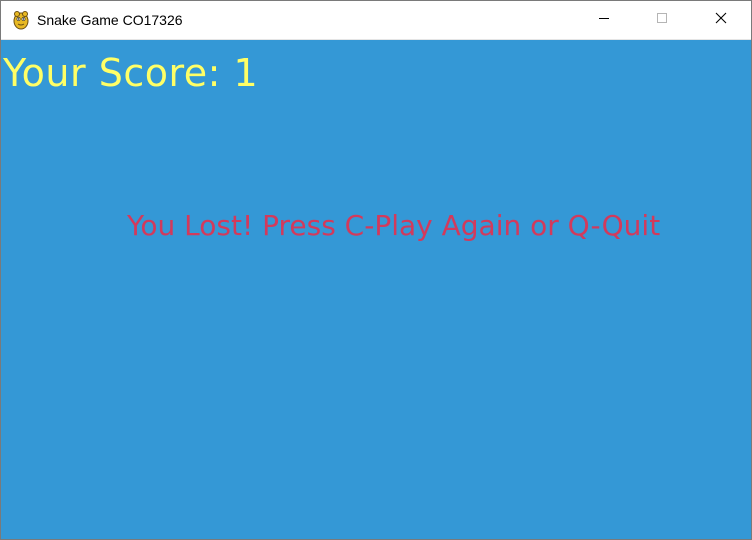 This screenshot has width=752, height=540. Describe the element at coordinates (131, 73) in the screenshot. I see `score-display: Your Score: 1` at that location.